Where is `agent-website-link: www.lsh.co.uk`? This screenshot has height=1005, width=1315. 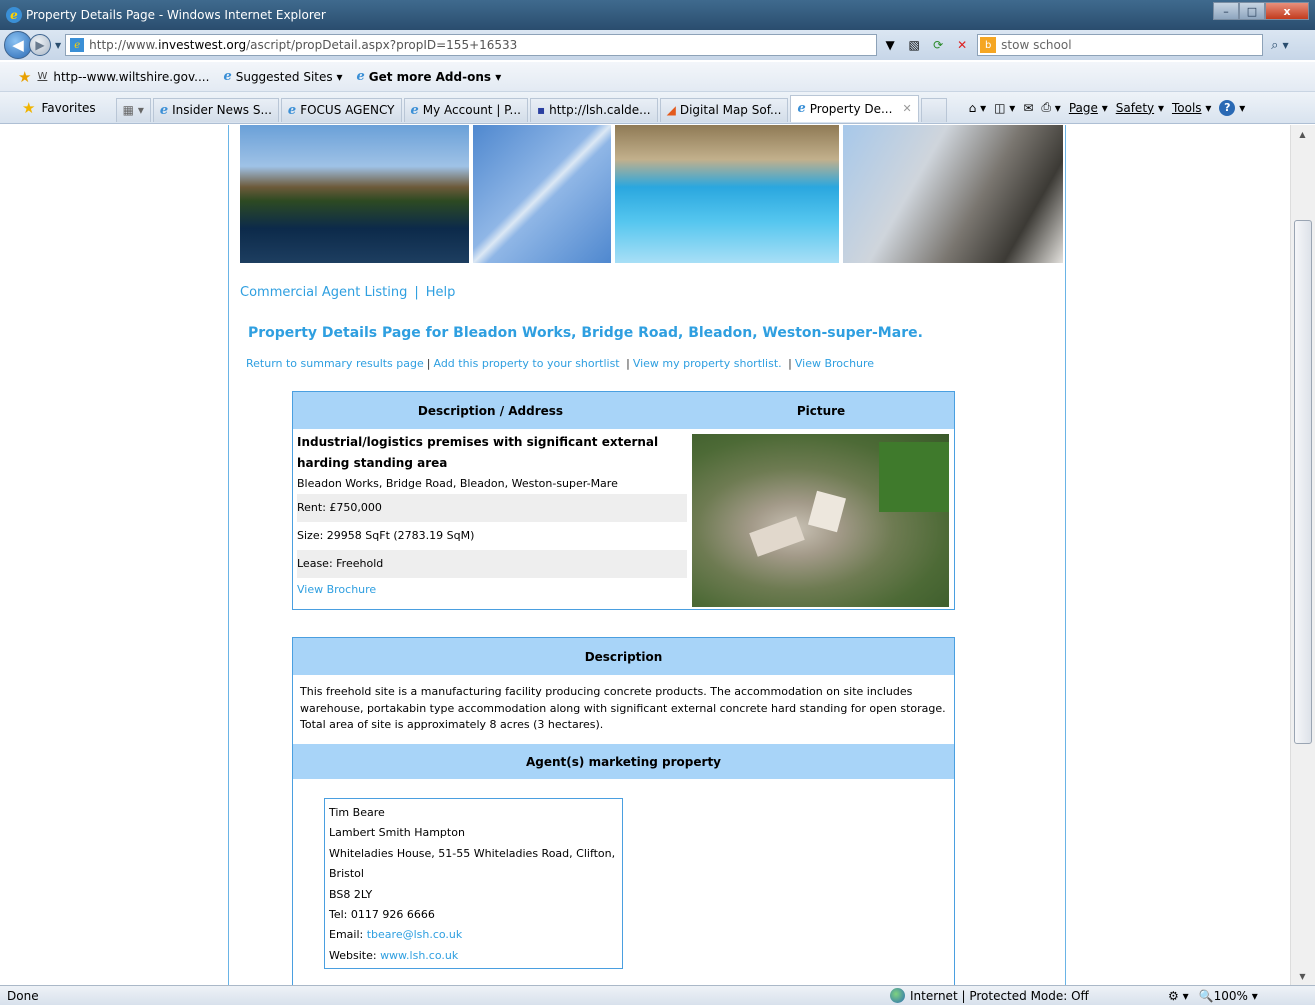 agent-website-link: www.lsh.co.uk is located at coordinates (419, 955).